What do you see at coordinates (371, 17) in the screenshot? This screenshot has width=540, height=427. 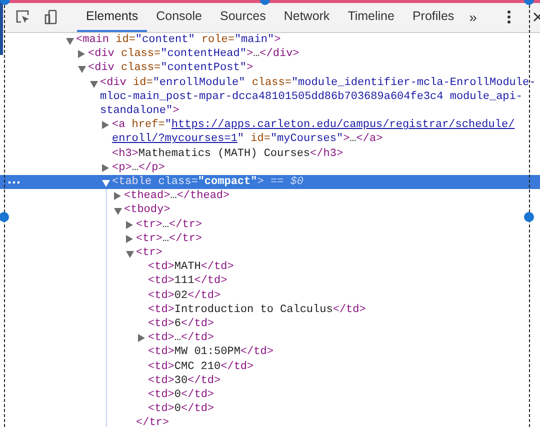 I see `panel-tab: Timeline` at bounding box center [371, 17].